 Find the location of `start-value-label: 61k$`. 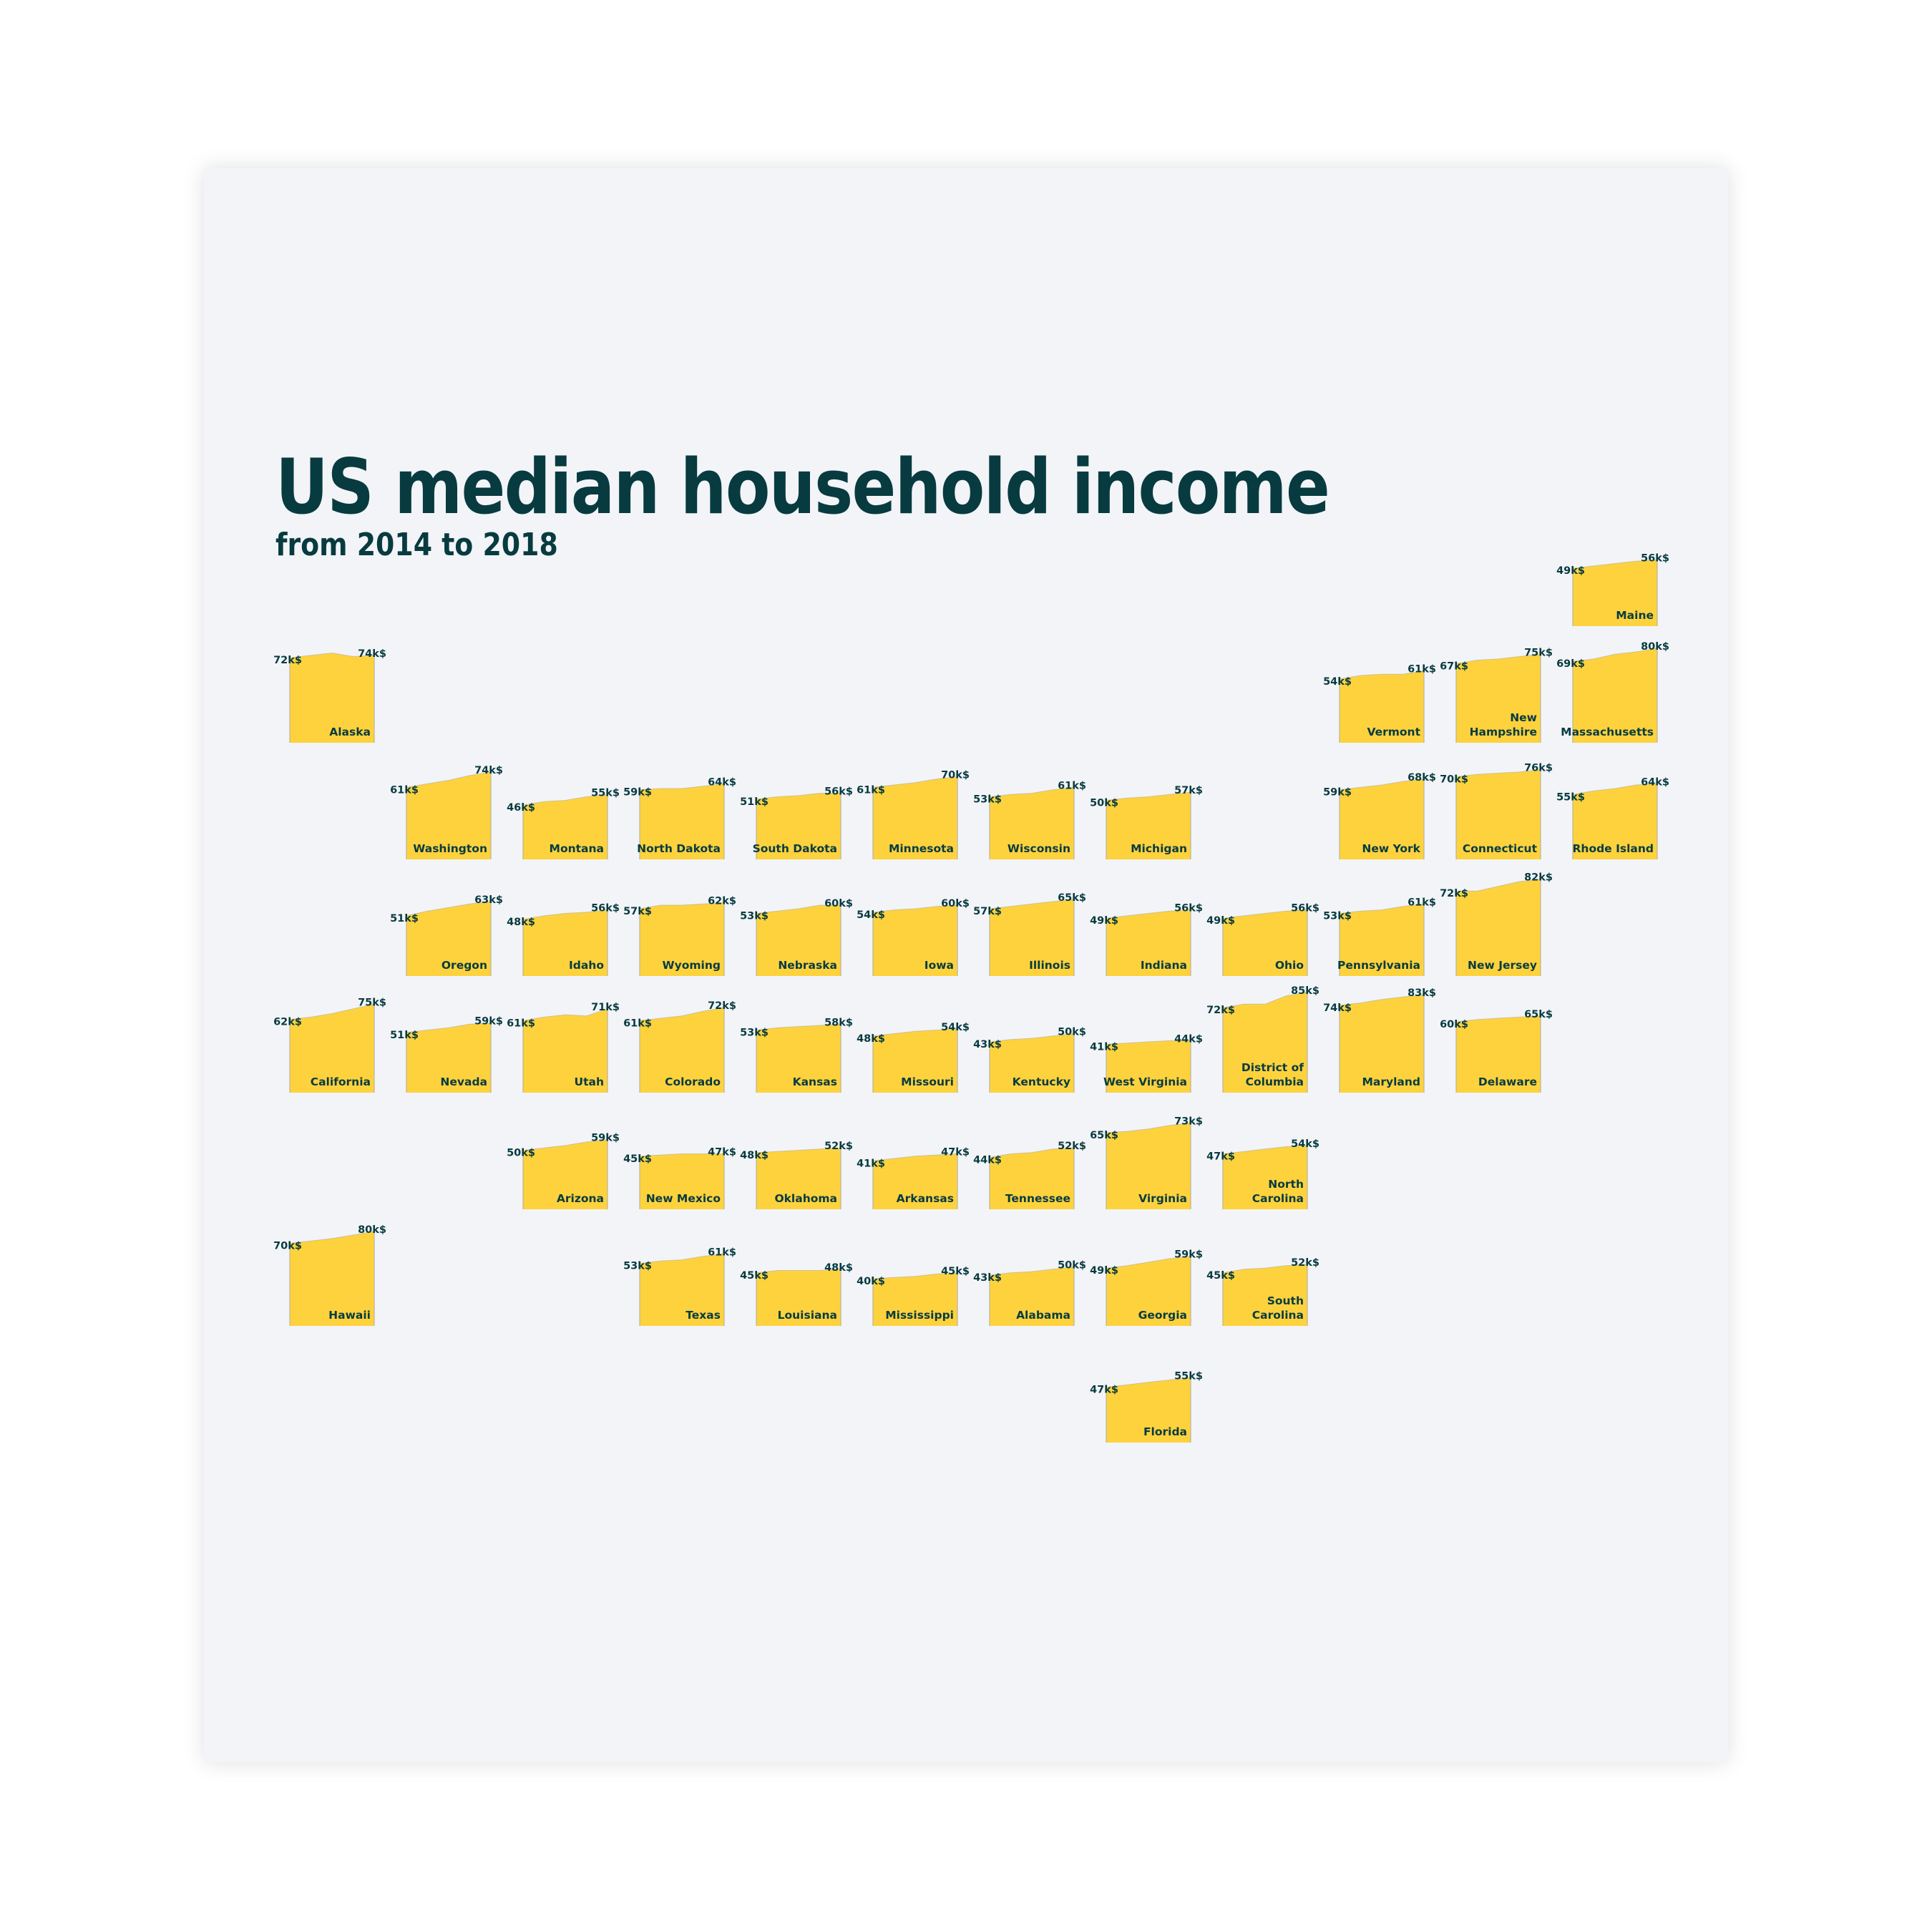

start-value-label: 61k$ is located at coordinates (521, 1023).